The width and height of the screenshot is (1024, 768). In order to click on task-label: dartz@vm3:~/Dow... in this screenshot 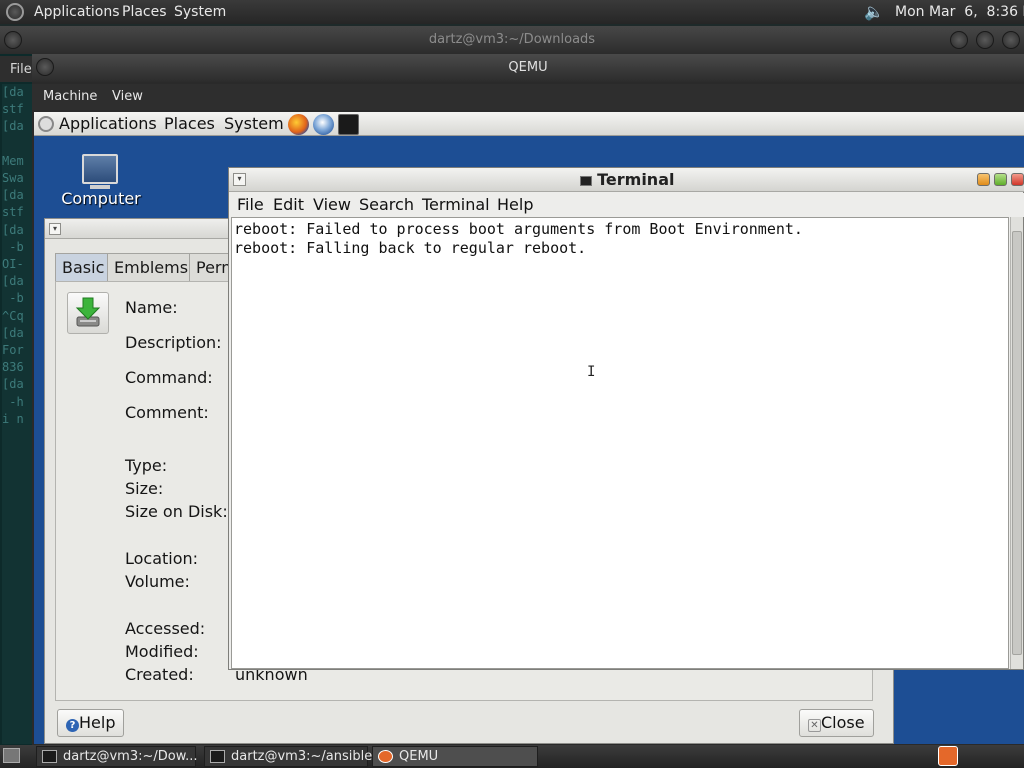, I will do `click(130, 756)`.